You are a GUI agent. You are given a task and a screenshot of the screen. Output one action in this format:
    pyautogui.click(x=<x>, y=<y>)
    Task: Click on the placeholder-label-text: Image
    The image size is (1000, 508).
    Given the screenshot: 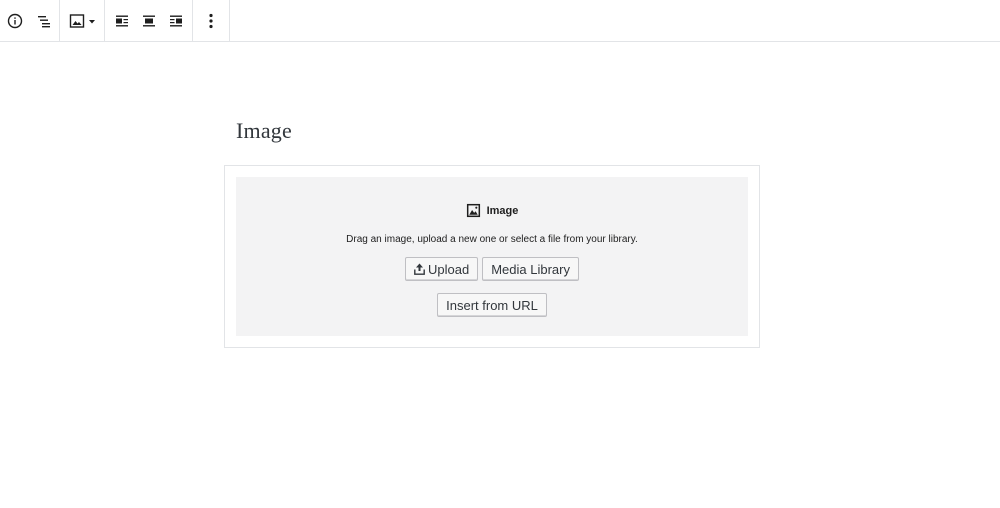 What is the action you would take?
    pyautogui.click(x=502, y=210)
    